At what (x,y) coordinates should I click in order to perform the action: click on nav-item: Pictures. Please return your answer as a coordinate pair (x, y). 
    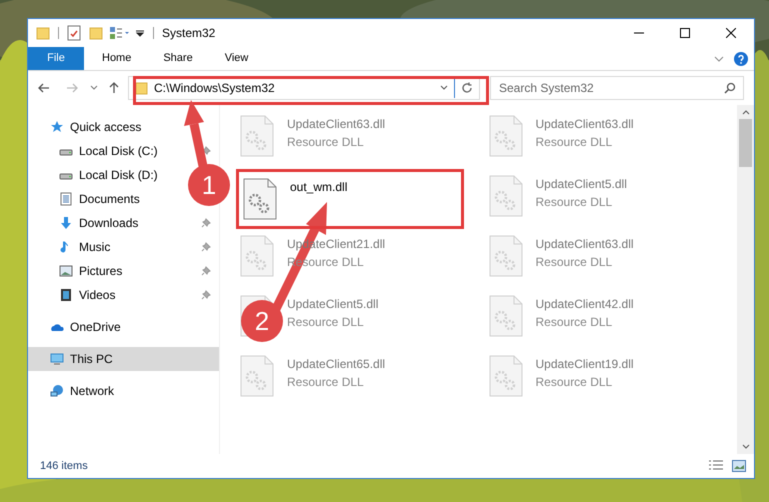
    Looking at the image, I should click on (90, 271).